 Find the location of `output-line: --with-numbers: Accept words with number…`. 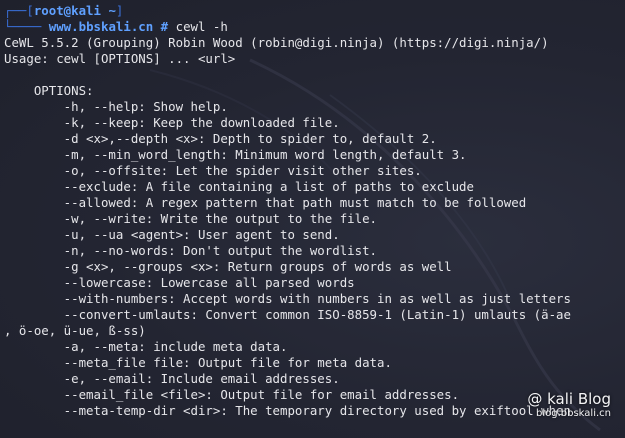

output-line: --with-numbers: Accept words with number… is located at coordinates (287, 298).